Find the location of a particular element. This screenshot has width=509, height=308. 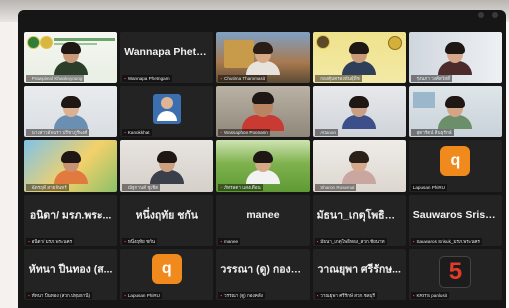

participant-display-name: manee is located at coordinates (263, 215).